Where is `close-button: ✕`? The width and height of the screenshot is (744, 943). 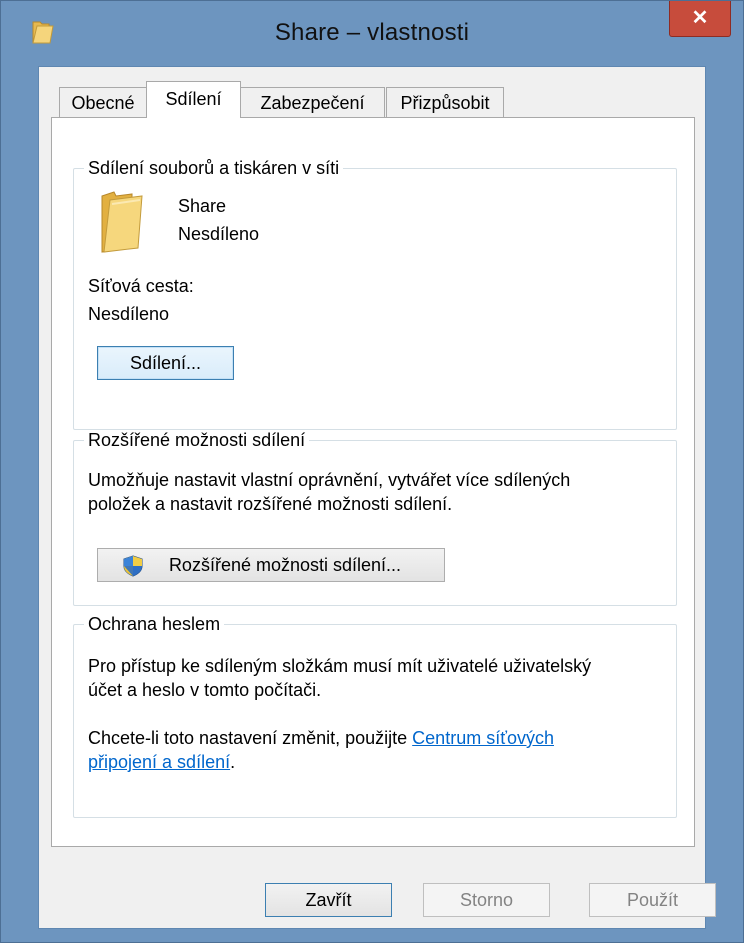 close-button: ✕ is located at coordinates (700, 19).